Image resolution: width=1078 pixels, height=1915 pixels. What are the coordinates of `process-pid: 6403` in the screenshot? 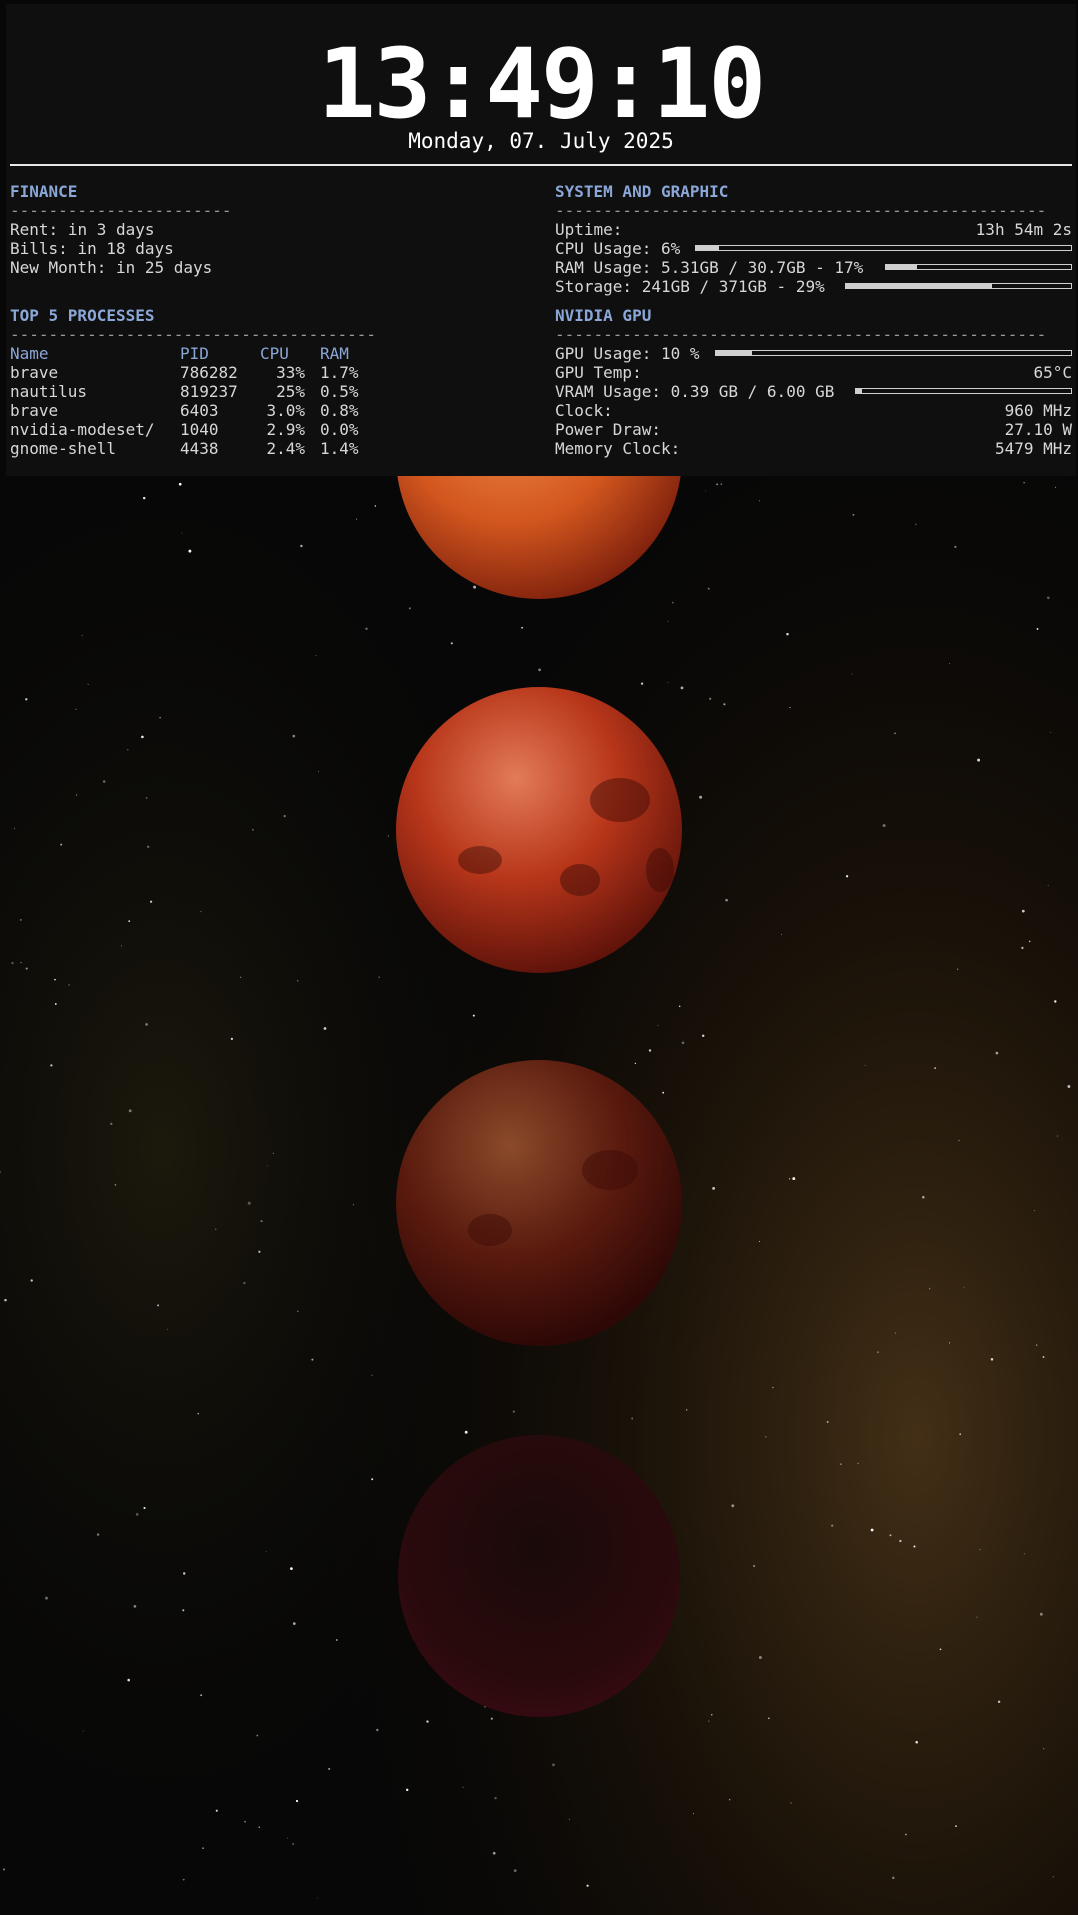 It's located at (199, 410).